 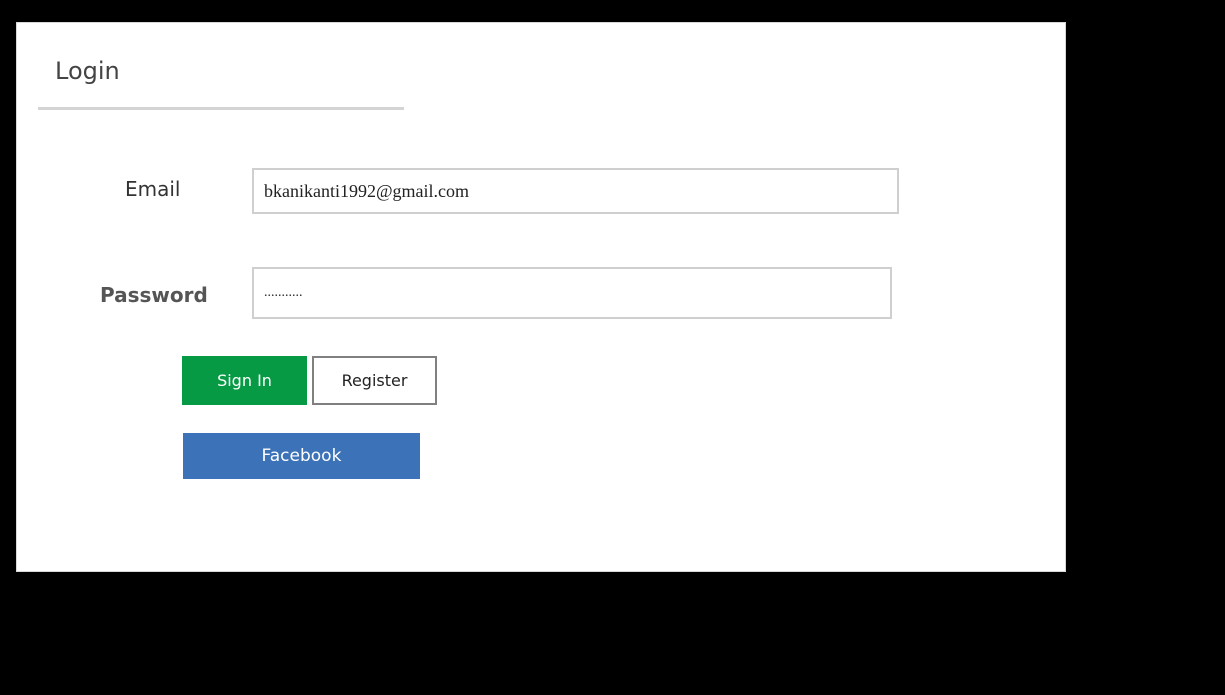 What do you see at coordinates (244, 380) in the screenshot?
I see `sign-in-button: Sign In` at bounding box center [244, 380].